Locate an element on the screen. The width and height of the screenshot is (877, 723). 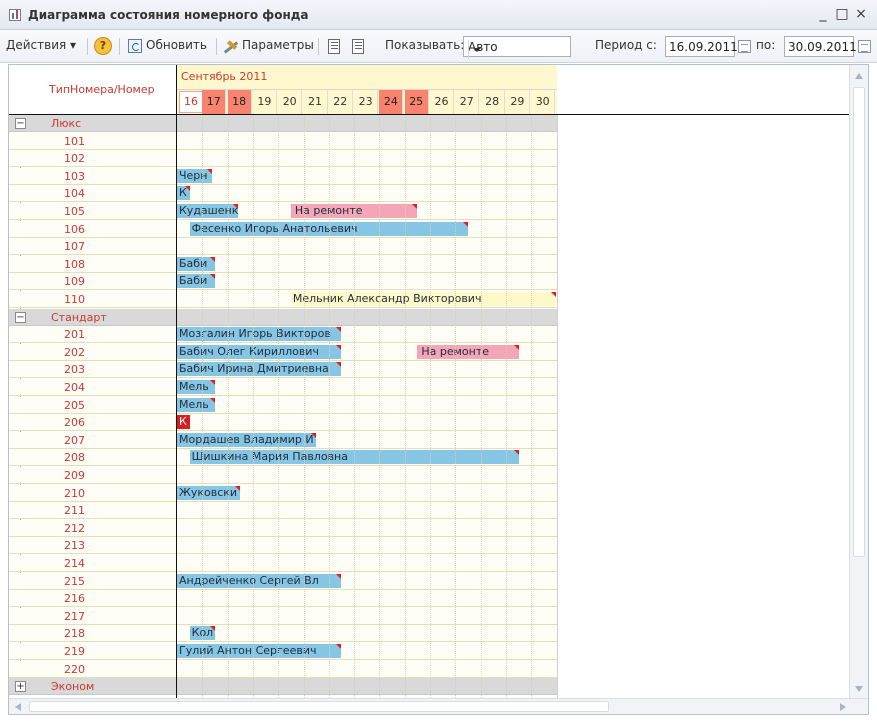
room-row: 103 is located at coordinates (283, 176).